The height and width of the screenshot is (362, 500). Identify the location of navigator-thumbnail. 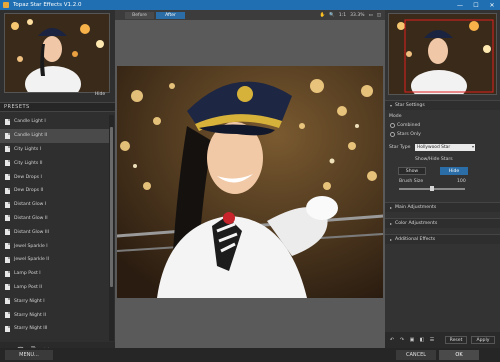
(442, 54).